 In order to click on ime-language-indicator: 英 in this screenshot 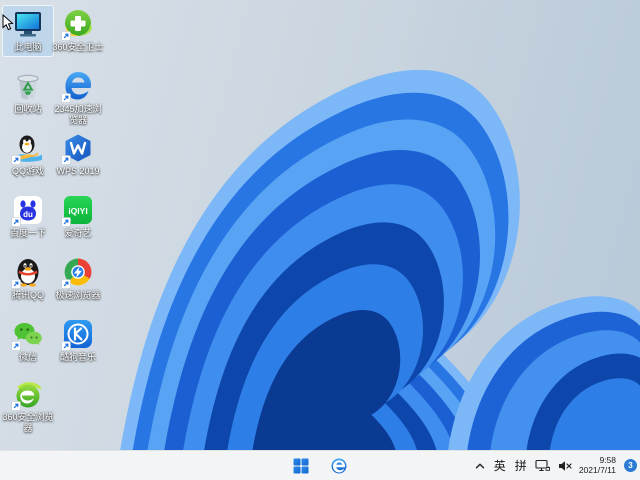, I will do `click(500, 465)`.